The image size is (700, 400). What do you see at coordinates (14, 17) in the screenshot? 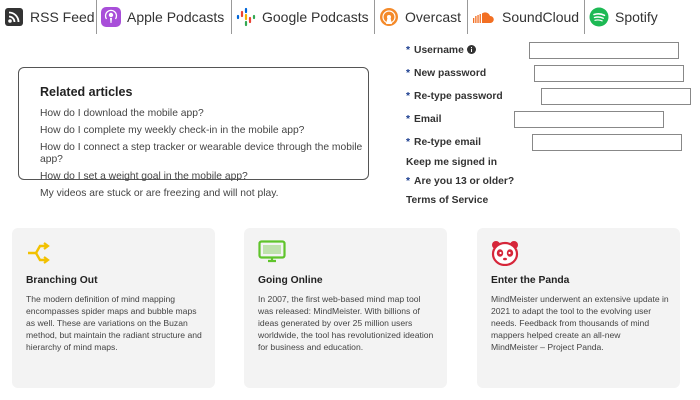
I see `rss-icon` at bounding box center [14, 17].